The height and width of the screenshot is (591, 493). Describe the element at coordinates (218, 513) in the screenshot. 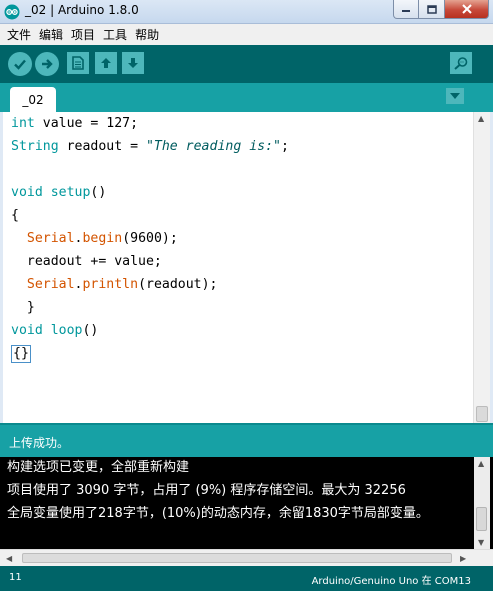

I see `console-line: 全局变量使用了218字节，(10%)的动态内存，余留1830字节局部变量。` at that location.